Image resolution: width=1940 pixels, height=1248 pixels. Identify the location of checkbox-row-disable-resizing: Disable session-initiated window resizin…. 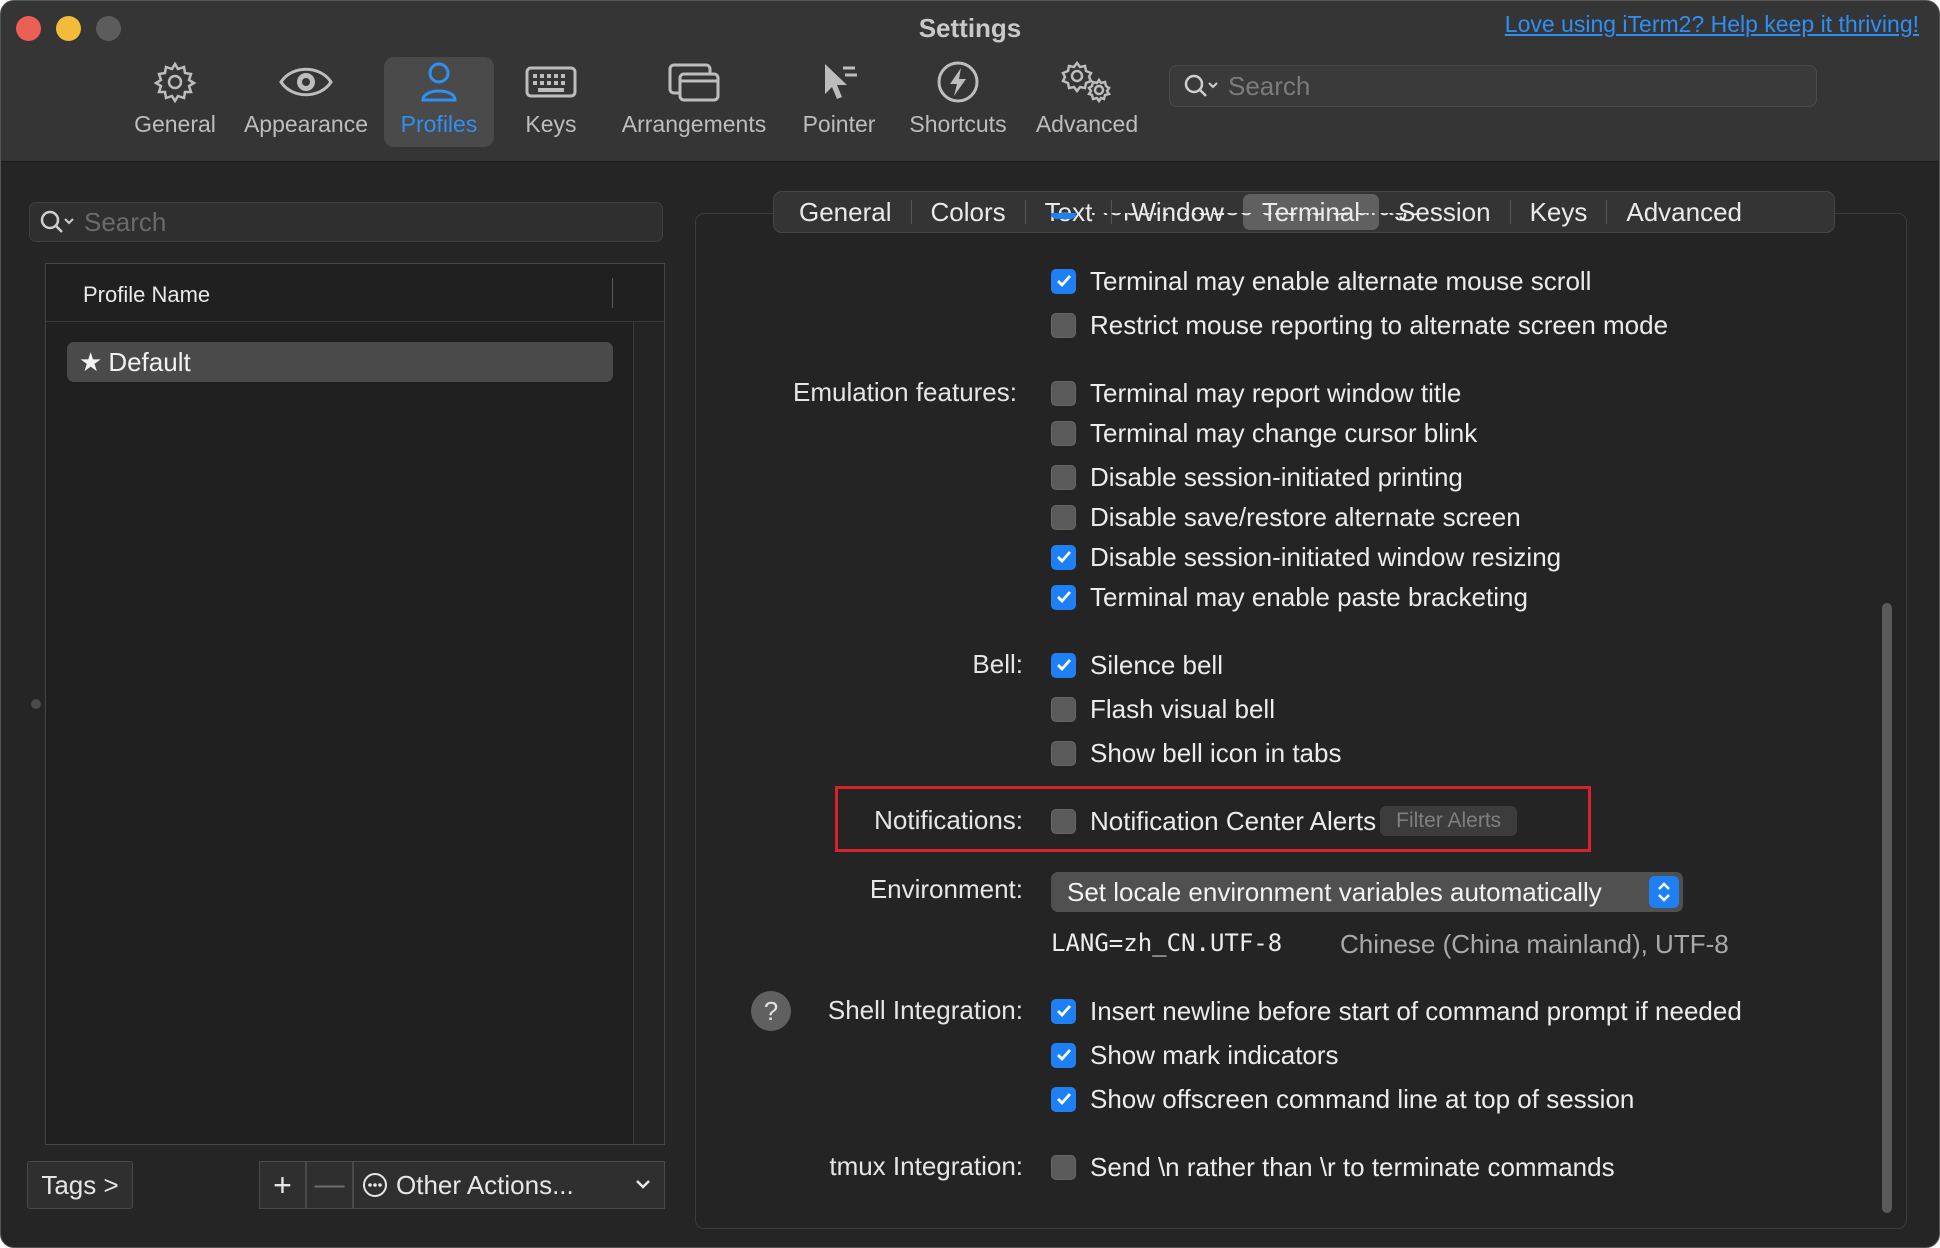
(1306, 557).